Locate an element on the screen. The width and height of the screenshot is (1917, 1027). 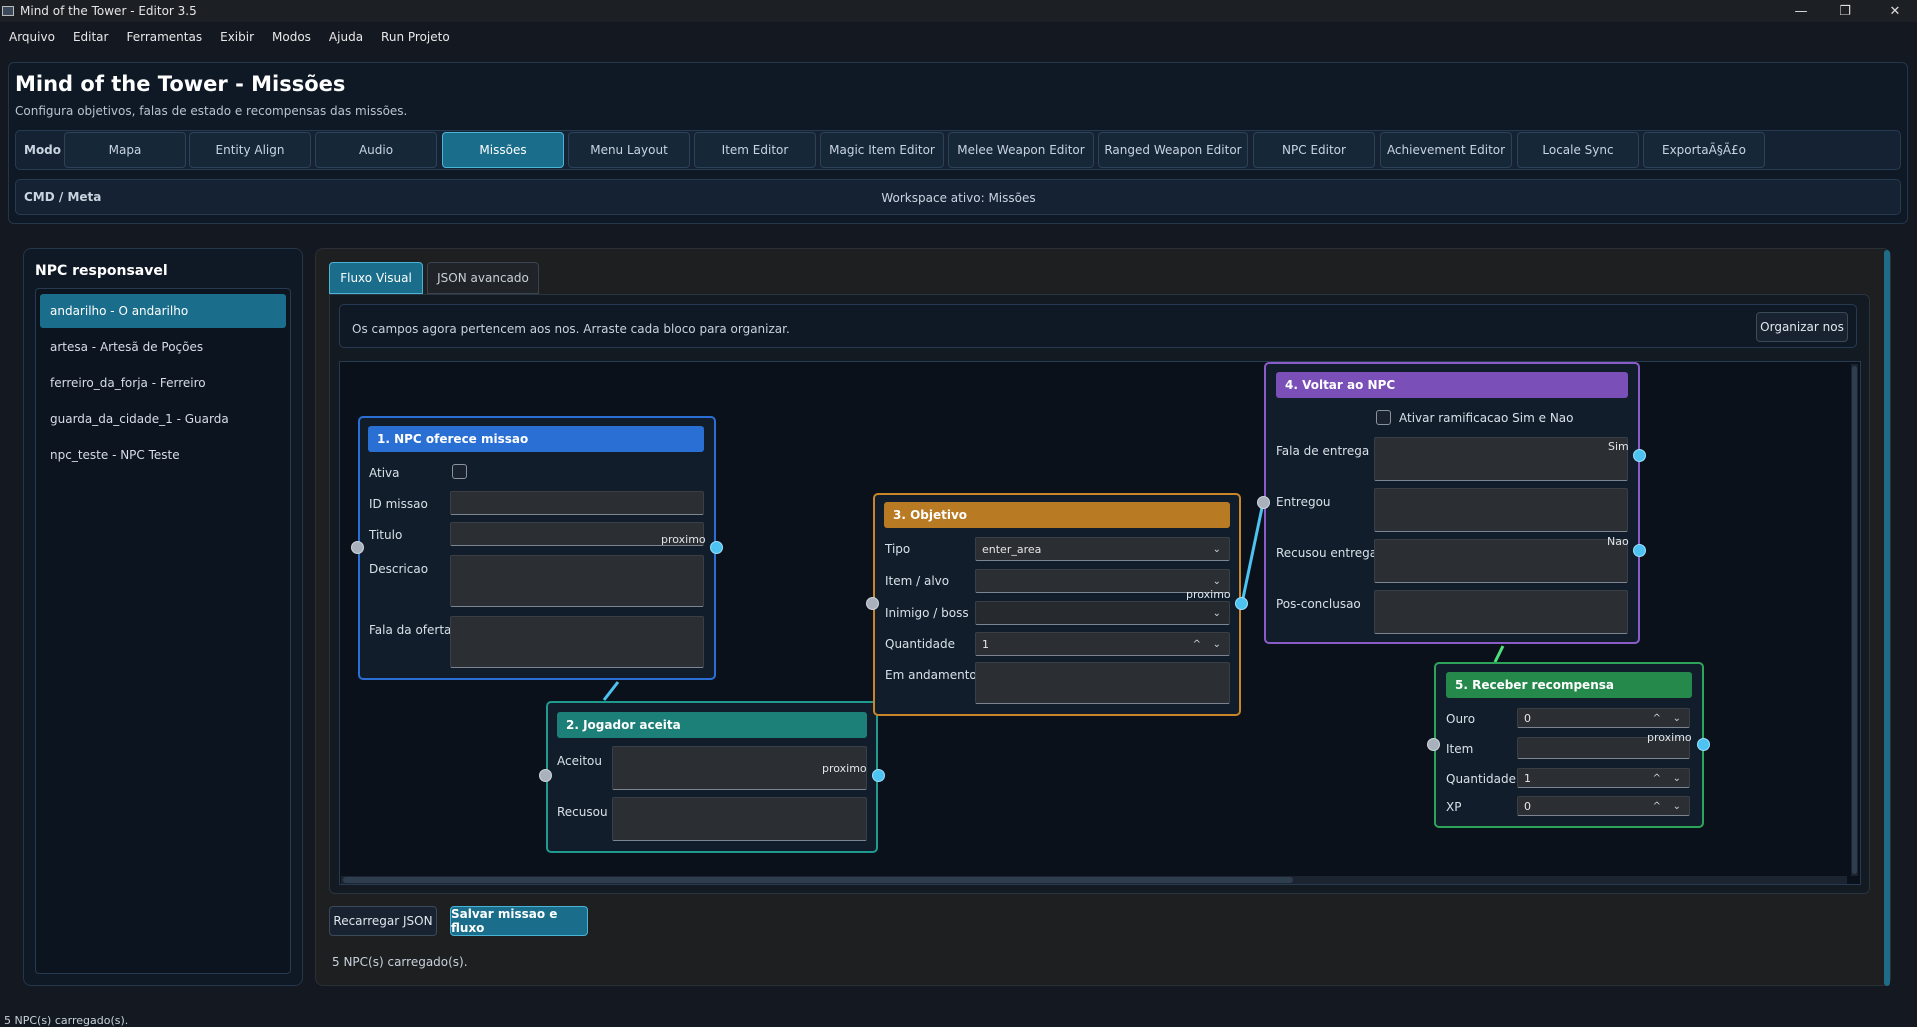
menu-run-projeto: Run Projeto is located at coordinates (415, 37).